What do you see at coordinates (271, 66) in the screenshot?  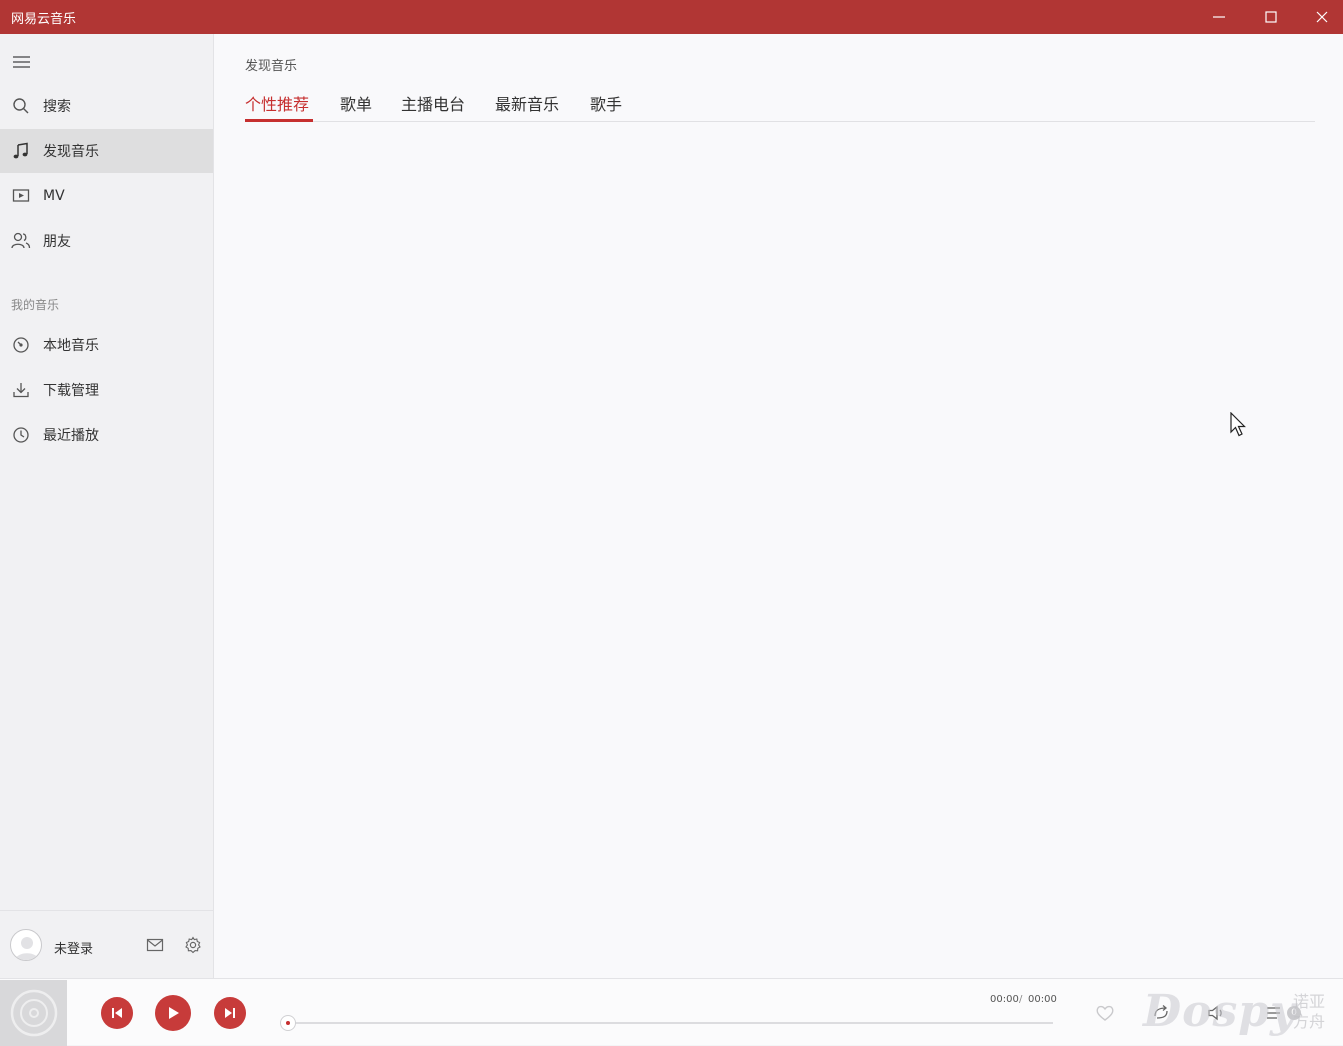 I see `breadcrumb: 发现音乐` at bounding box center [271, 66].